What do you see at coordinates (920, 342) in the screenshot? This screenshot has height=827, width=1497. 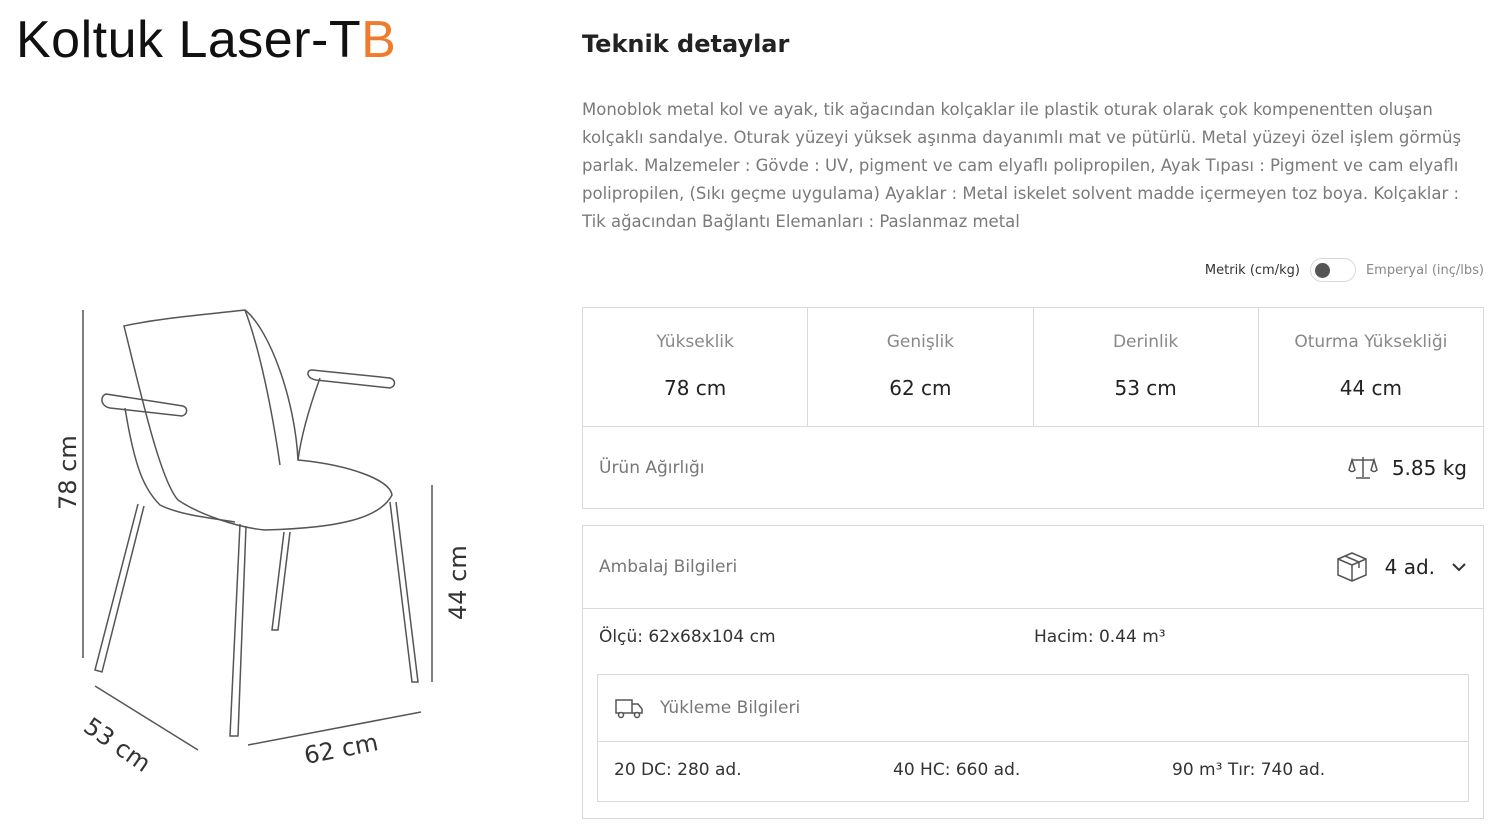 I see `dim-label: Genişlik` at bounding box center [920, 342].